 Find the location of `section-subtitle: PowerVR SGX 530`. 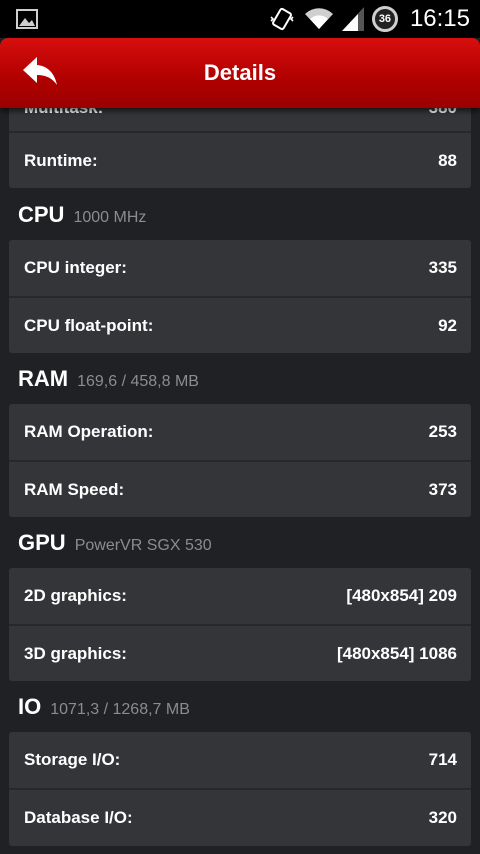

section-subtitle: PowerVR SGX 530 is located at coordinates (143, 545).